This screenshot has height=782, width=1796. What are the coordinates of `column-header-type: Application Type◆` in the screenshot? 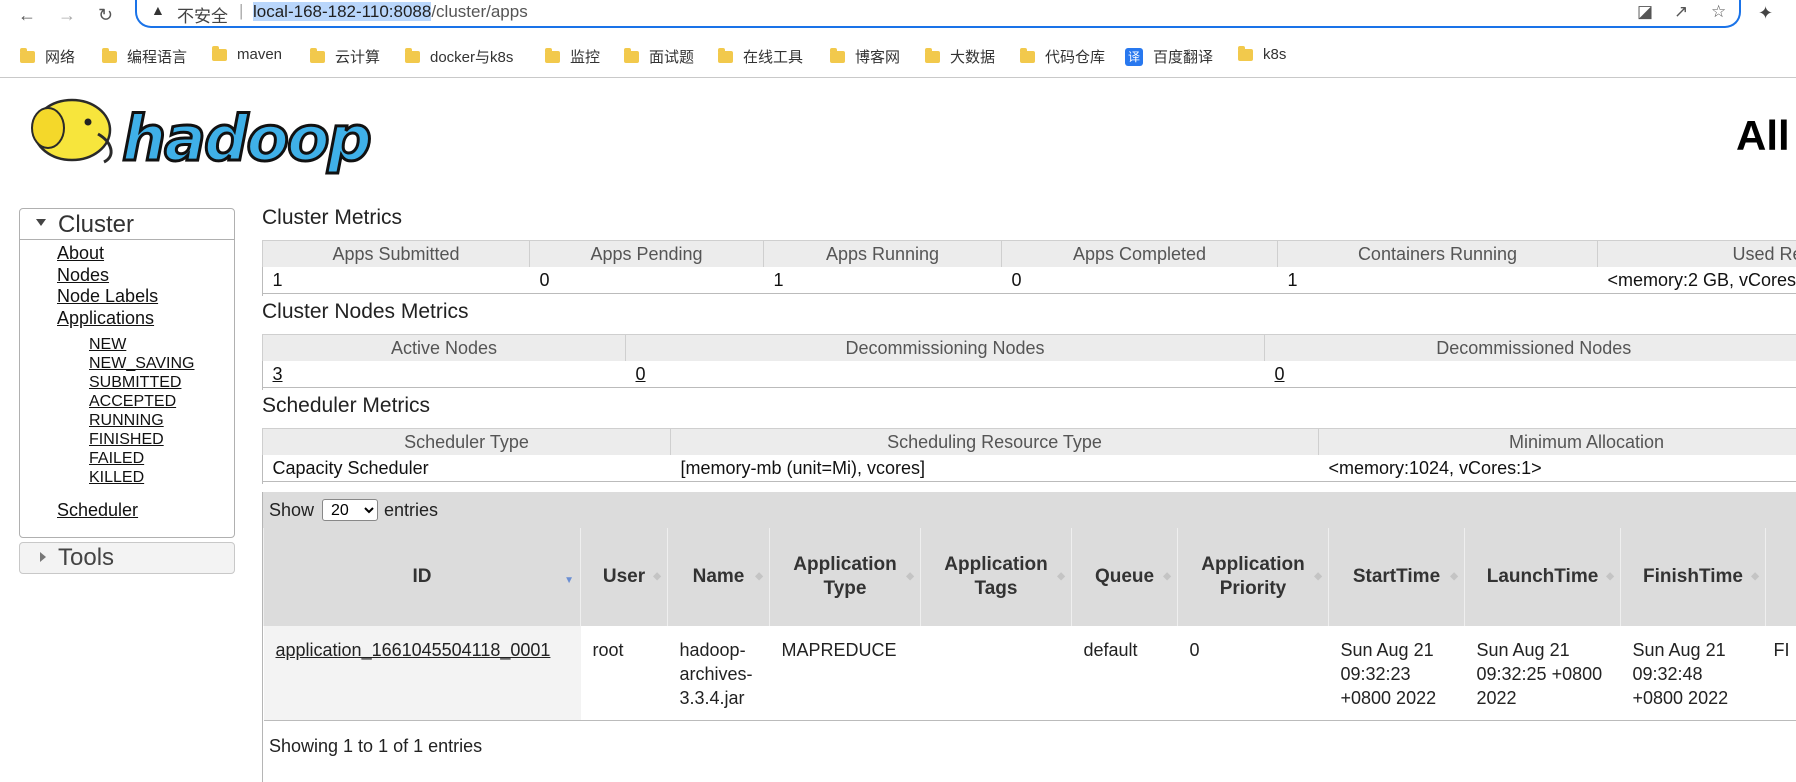 It's located at (845, 577).